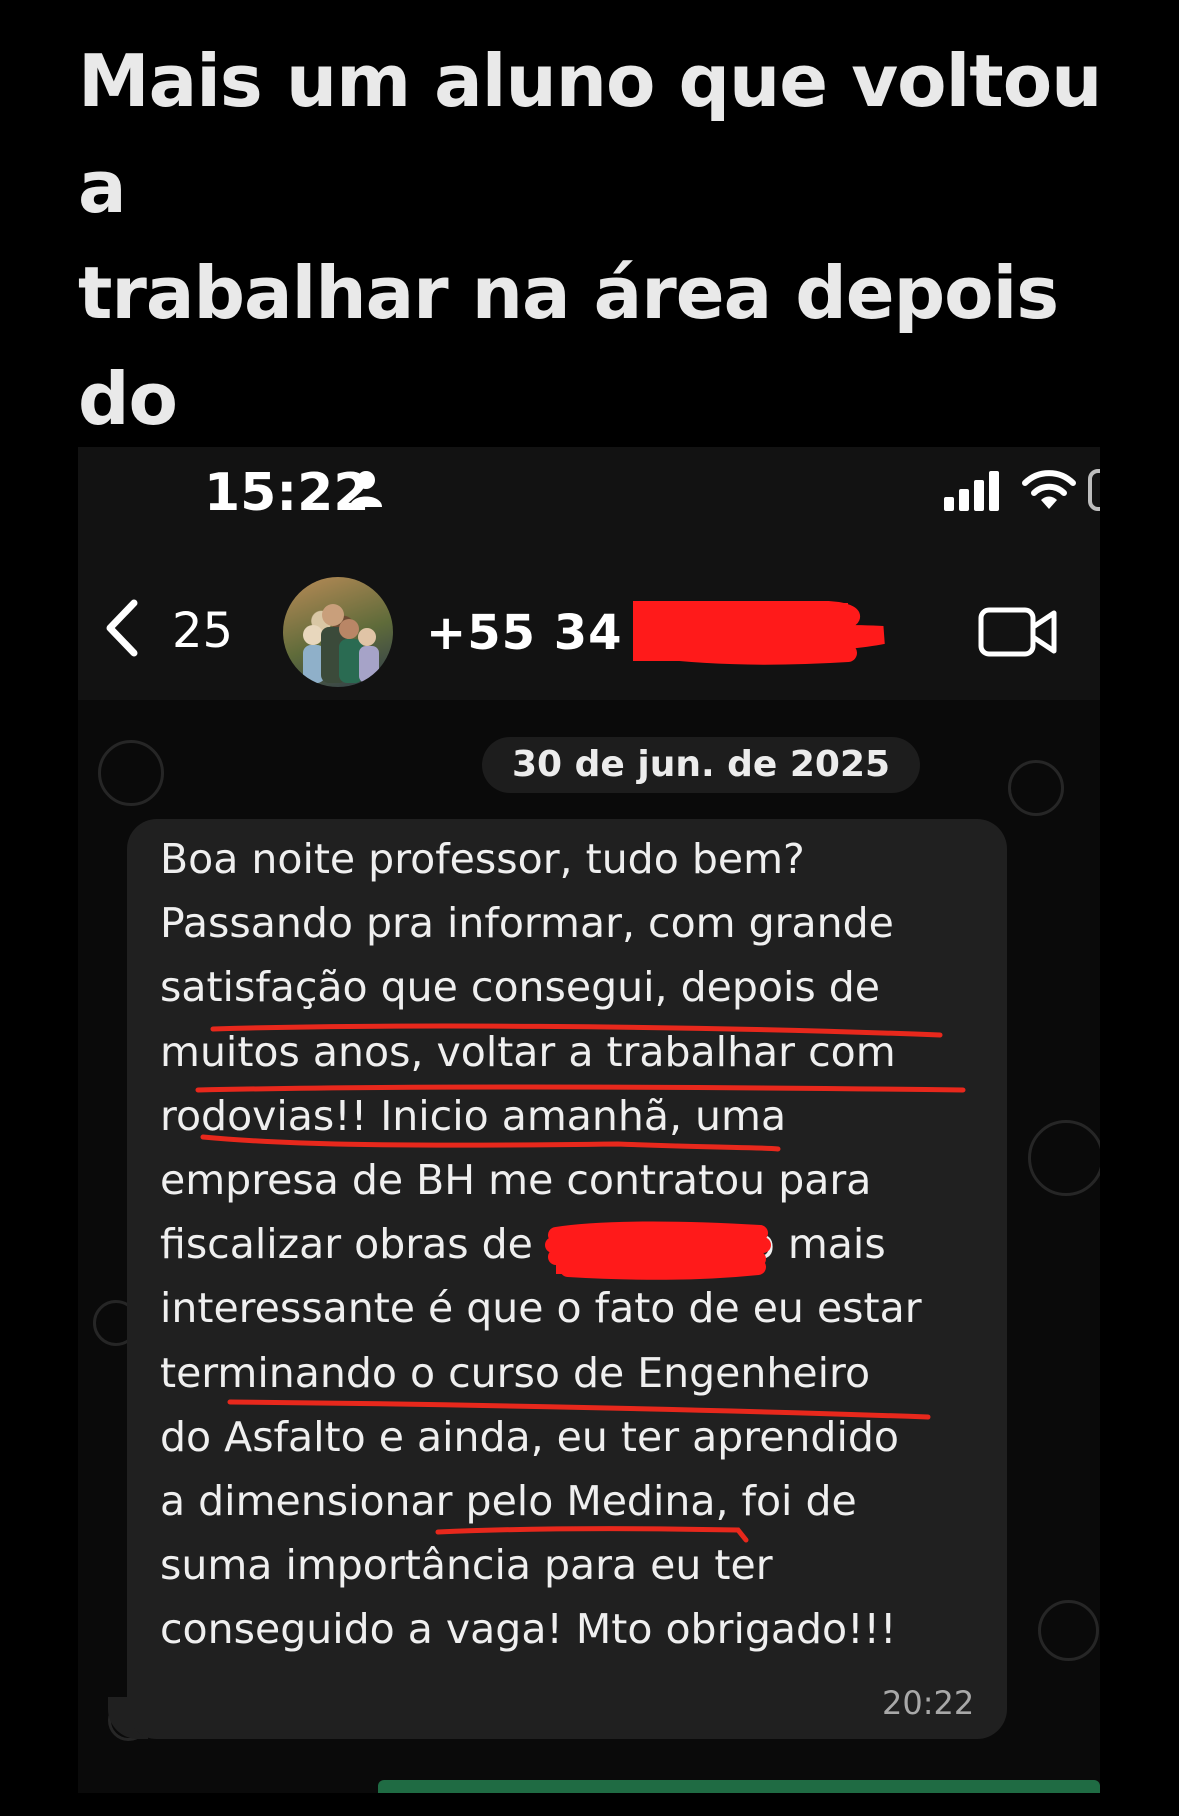  What do you see at coordinates (804, 1244) in the screenshot?
I see `message-line-end: ; o mais` at bounding box center [804, 1244].